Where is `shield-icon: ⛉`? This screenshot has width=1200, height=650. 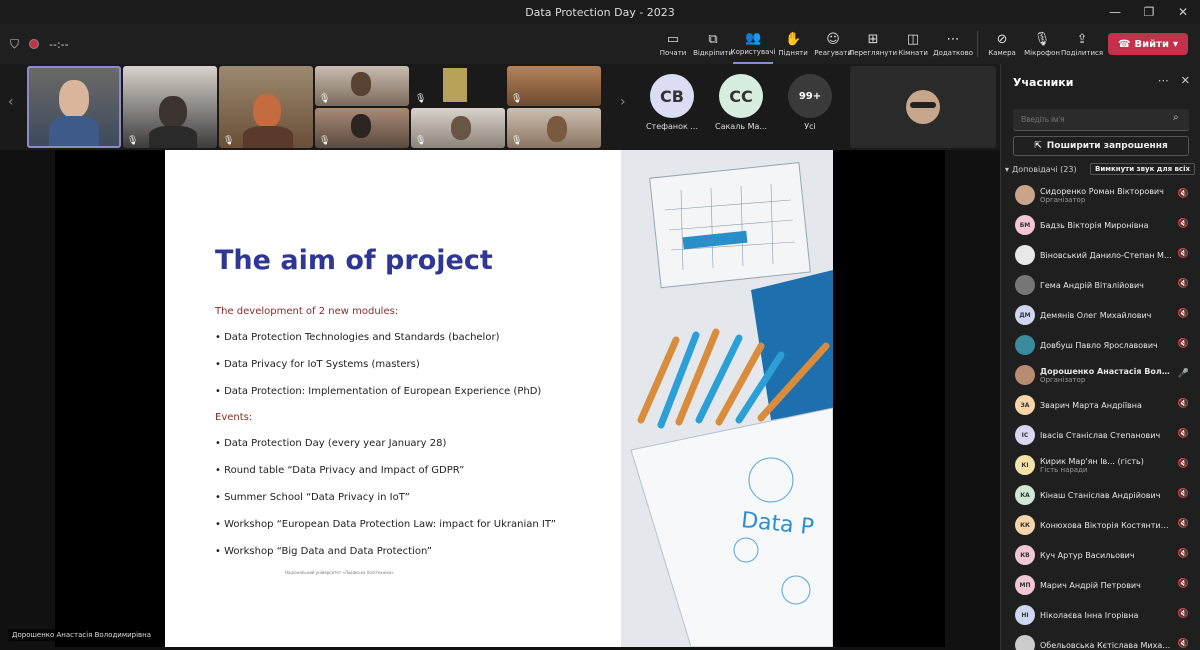
shield-icon: ⛉ is located at coordinates (15, 43).